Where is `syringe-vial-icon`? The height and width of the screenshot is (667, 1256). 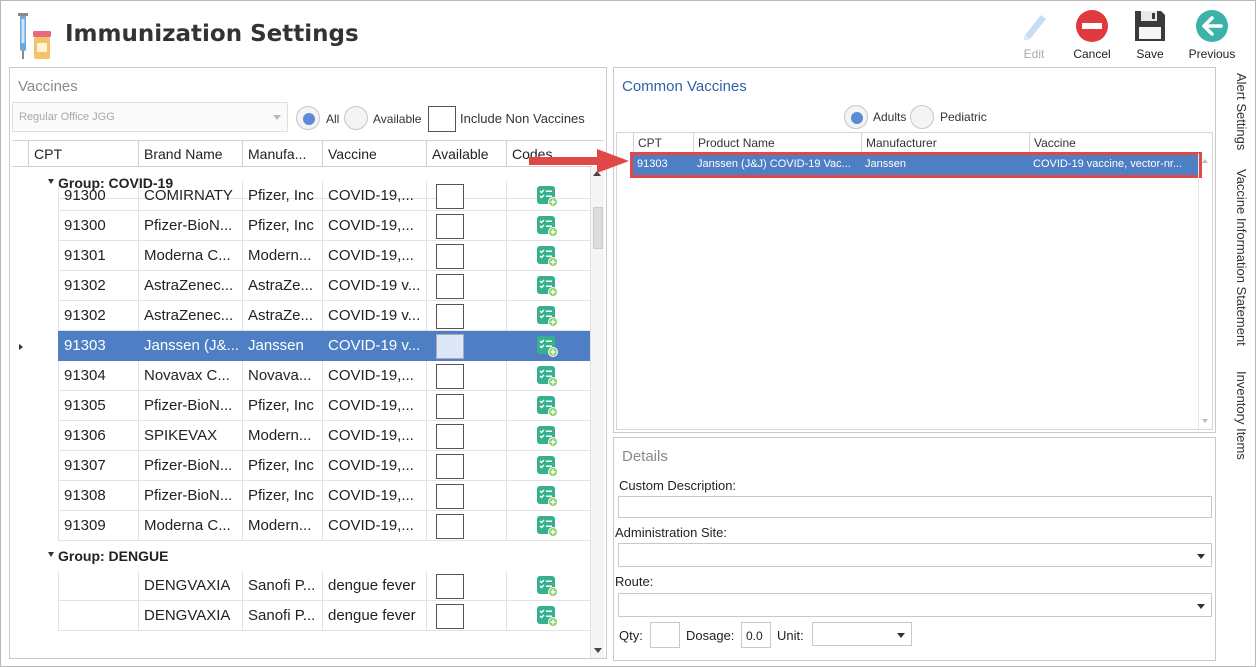
syringe-vial-icon is located at coordinates (34, 36).